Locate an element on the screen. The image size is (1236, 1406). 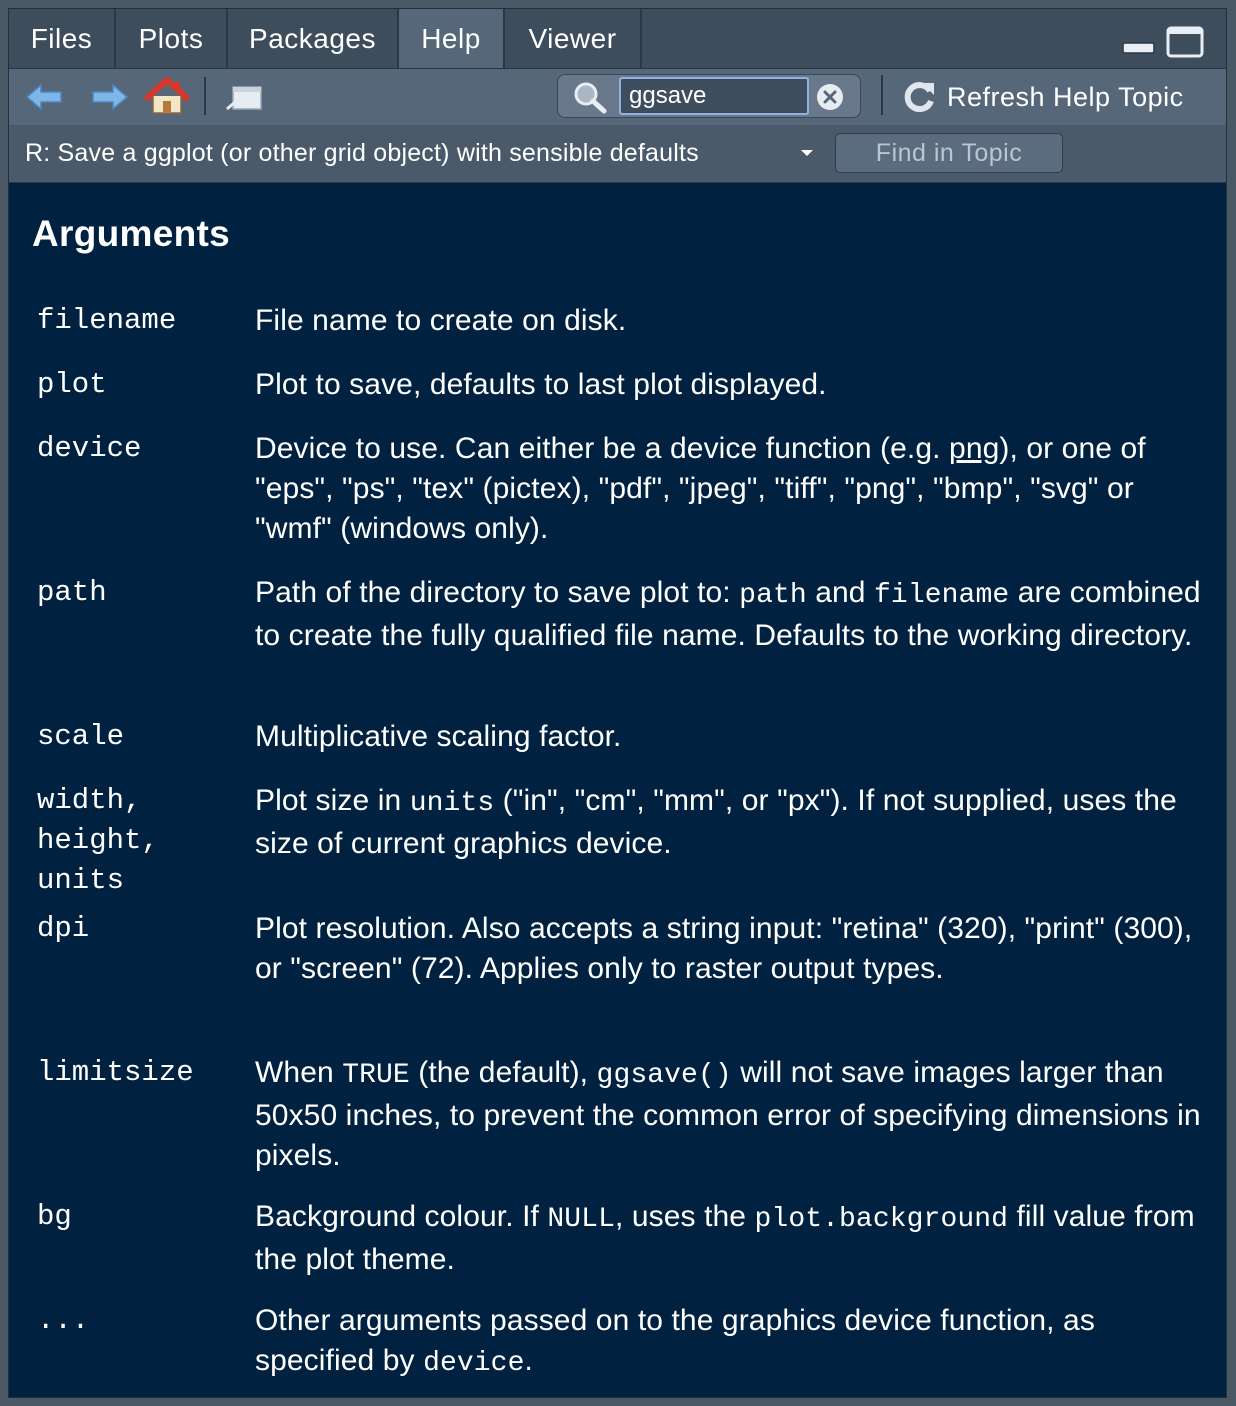
desc-text: When is located at coordinates (299, 1072).